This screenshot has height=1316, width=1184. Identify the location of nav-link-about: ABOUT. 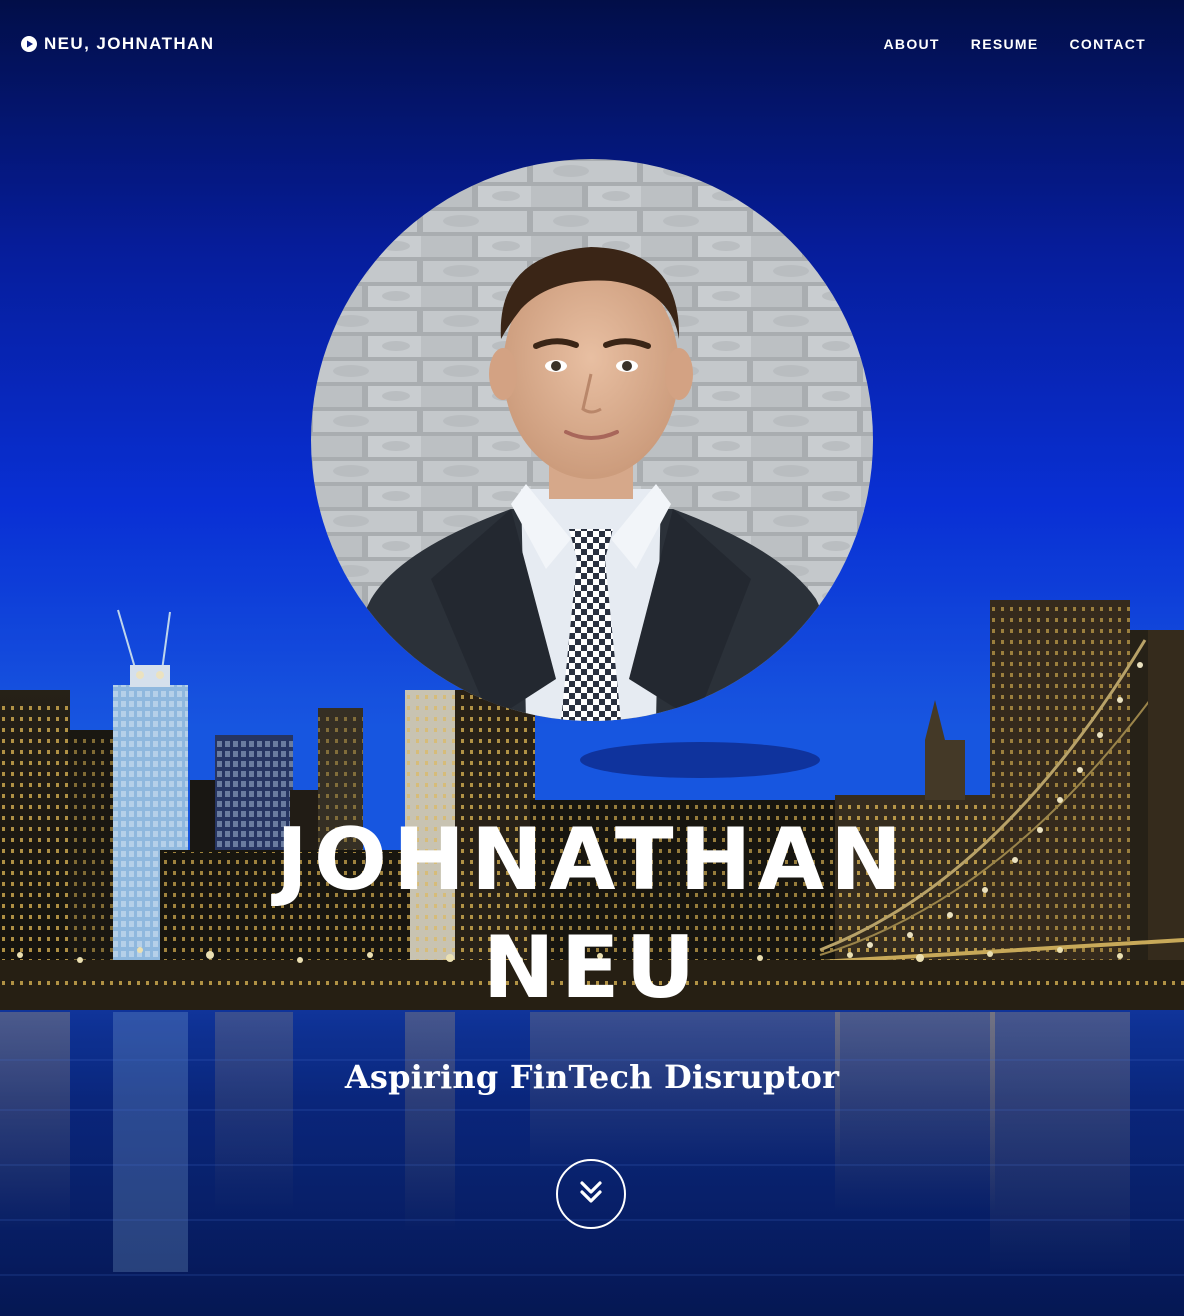
(912, 44).